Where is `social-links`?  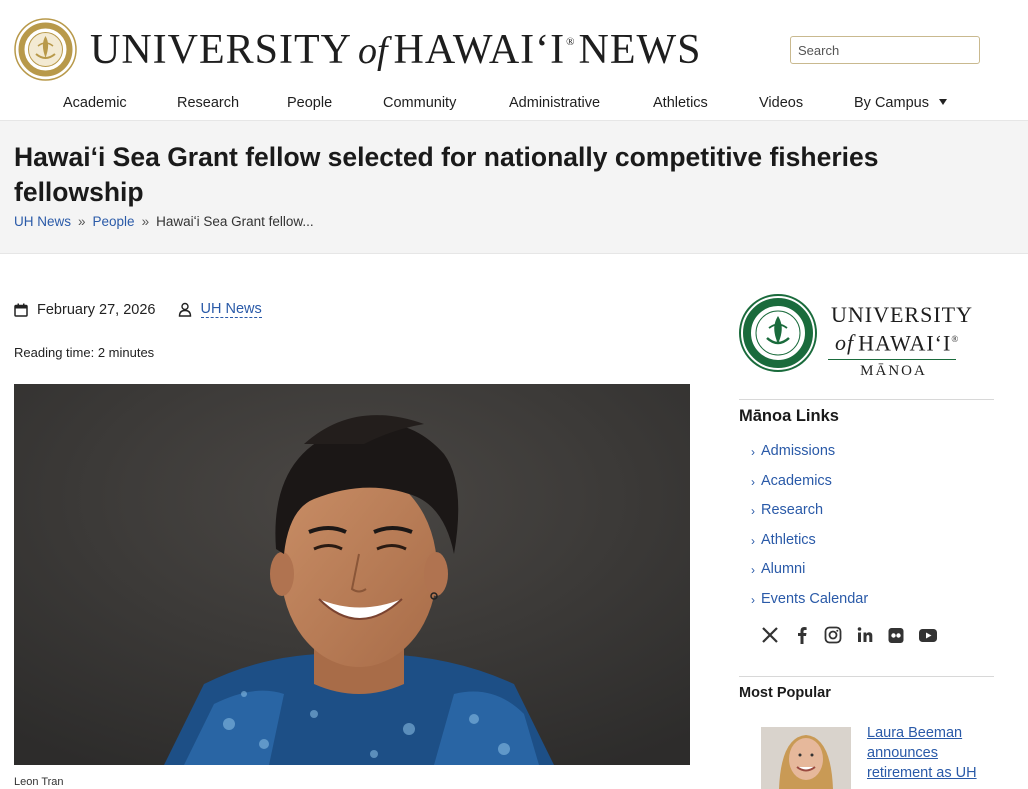
social-links is located at coordinates (853, 635).